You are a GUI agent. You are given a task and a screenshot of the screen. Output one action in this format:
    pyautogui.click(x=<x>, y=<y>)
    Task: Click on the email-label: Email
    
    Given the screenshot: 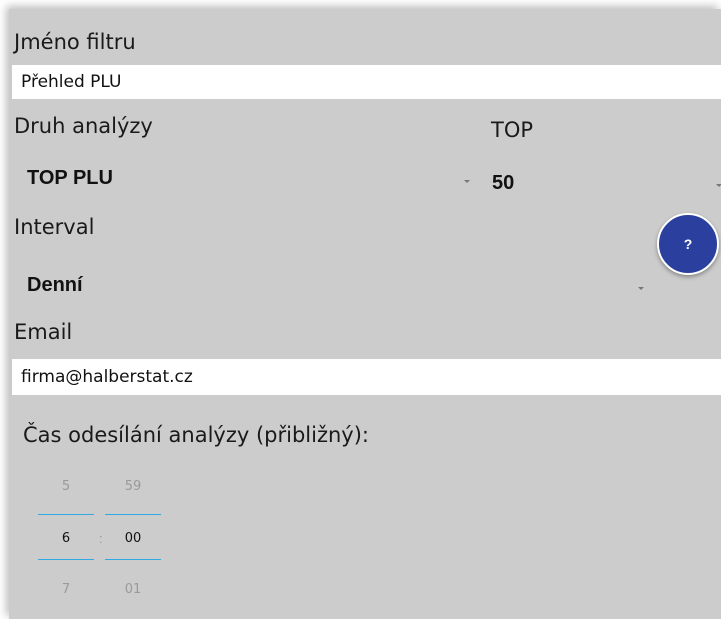 What is the action you would take?
    pyautogui.click(x=43, y=332)
    